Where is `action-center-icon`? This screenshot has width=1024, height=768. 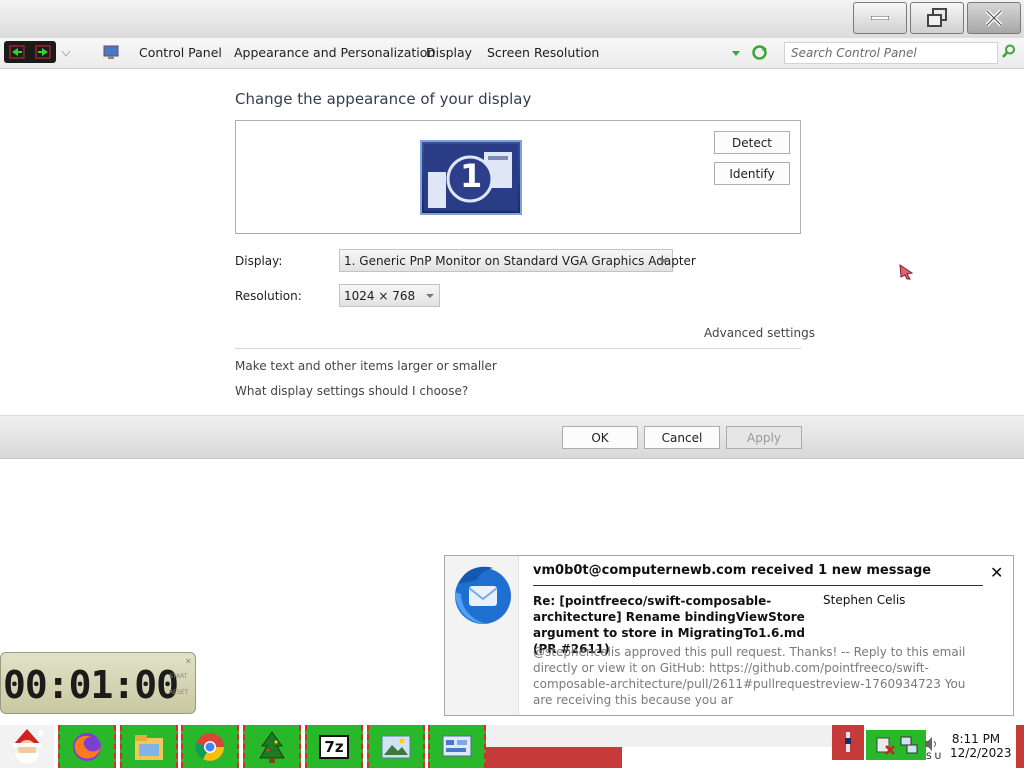
action-center-icon is located at coordinates (885, 745).